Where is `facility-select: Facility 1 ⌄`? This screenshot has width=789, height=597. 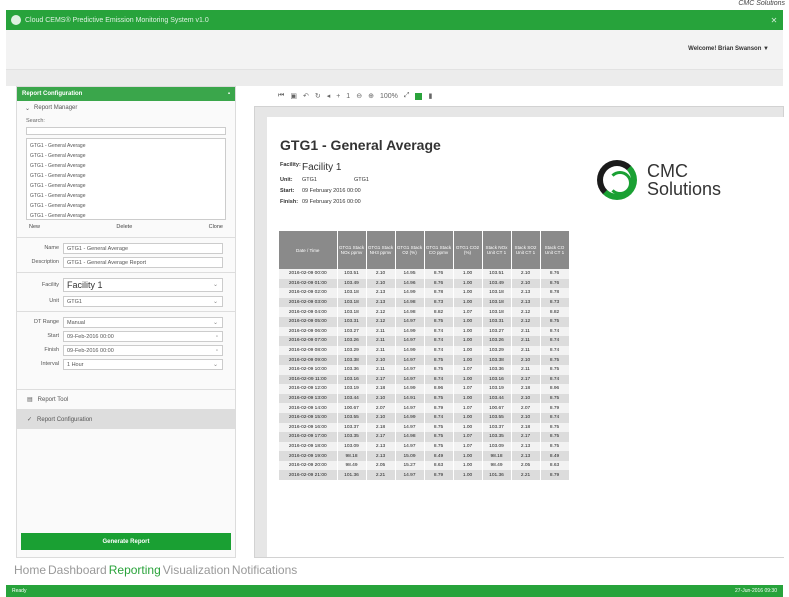 facility-select: Facility 1 ⌄ is located at coordinates (143, 285).